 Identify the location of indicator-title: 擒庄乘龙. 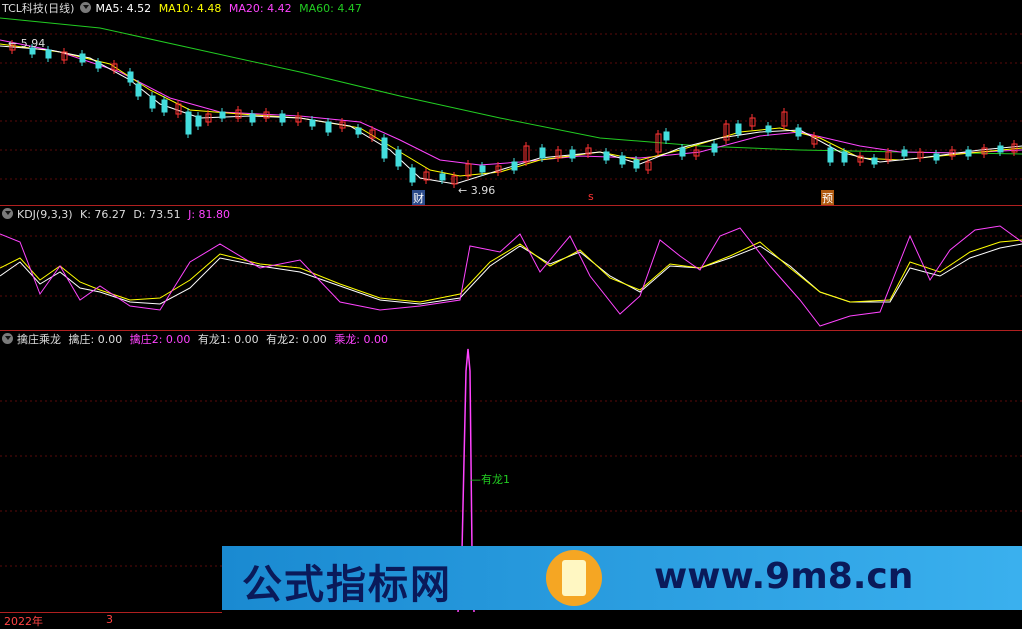
(39, 339).